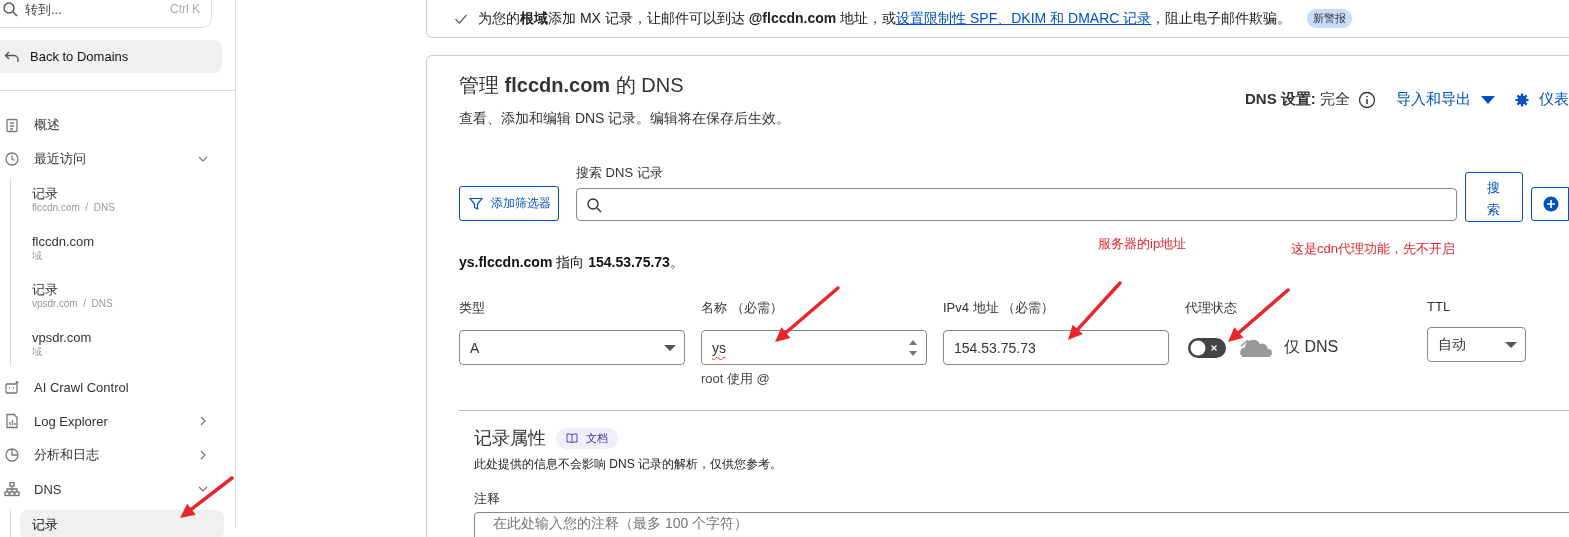 Image resolution: width=1569 pixels, height=537 pixels. Describe the element at coordinates (122, 296) in the screenshot. I see `sidebar-subitem: 记录 vpsdr.com / DNS` at that location.